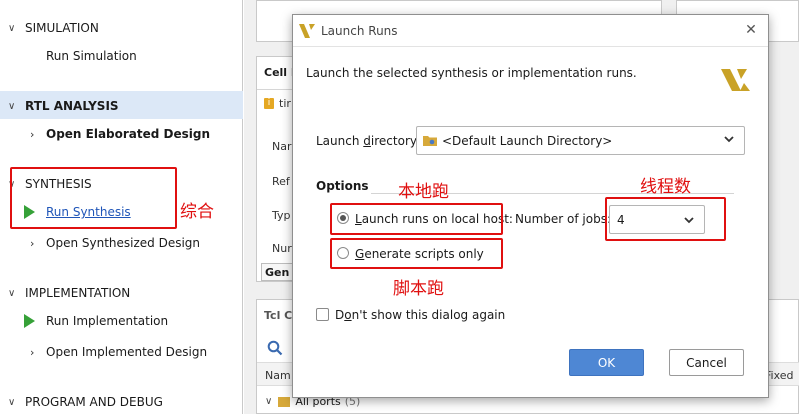  What do you see at coordinates (278, 315) in the screenshot?
I see `tcl-console-tab: Tcl C` at bounding box center [278, 315].